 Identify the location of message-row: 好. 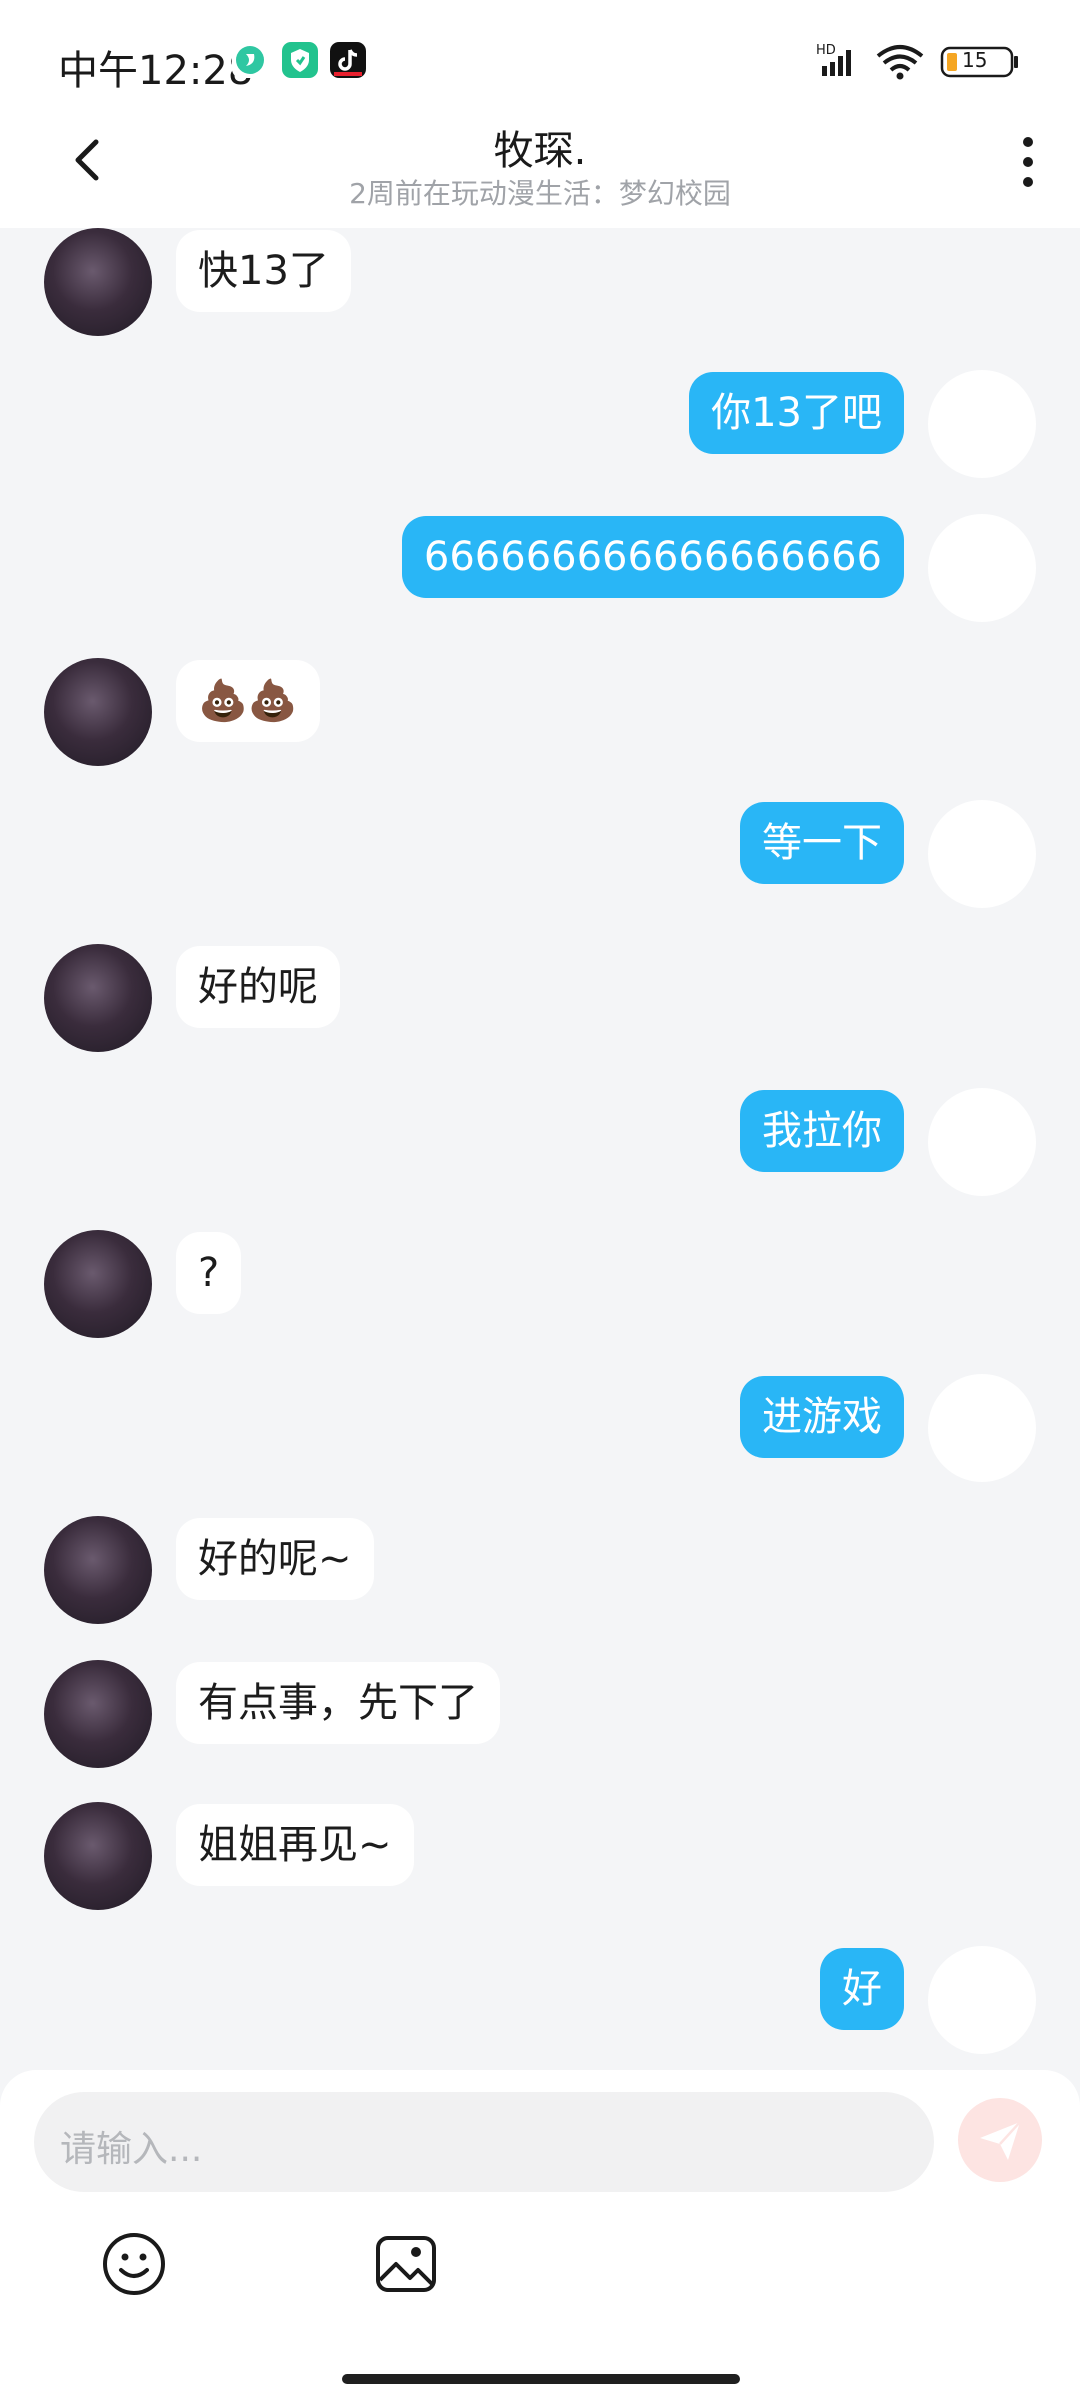
(540, 2001).